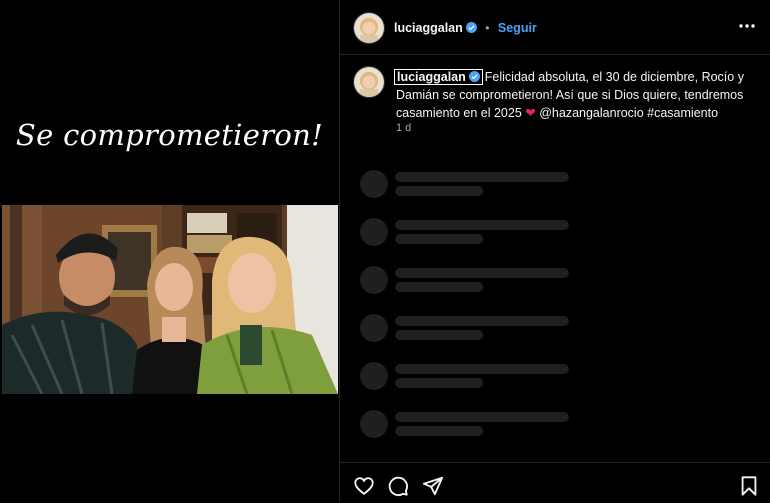 The height and width of the screenshot is (503, 770). I want to click on header-username: luciaggalan, so click(428, 28).